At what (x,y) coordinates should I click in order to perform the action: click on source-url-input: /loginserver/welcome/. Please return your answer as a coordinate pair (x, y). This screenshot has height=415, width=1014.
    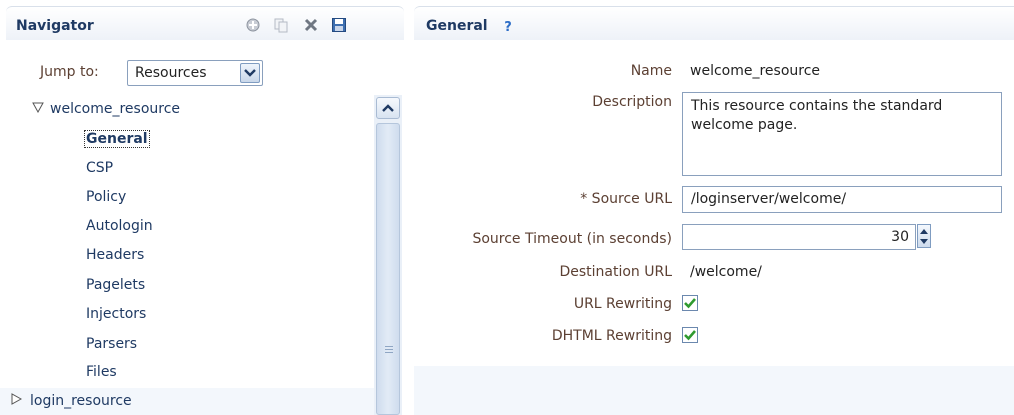
    Looking at the image, I should click on (842, 199).